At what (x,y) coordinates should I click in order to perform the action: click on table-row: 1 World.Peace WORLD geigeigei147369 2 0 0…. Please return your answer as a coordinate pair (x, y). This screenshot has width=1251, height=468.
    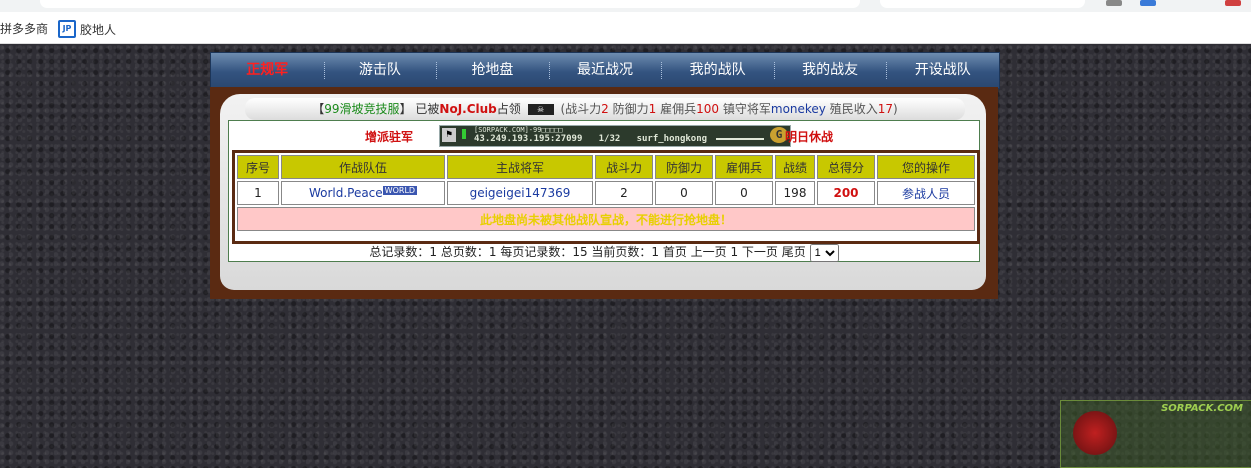
    Looking at the image, I should click on (606, 193).